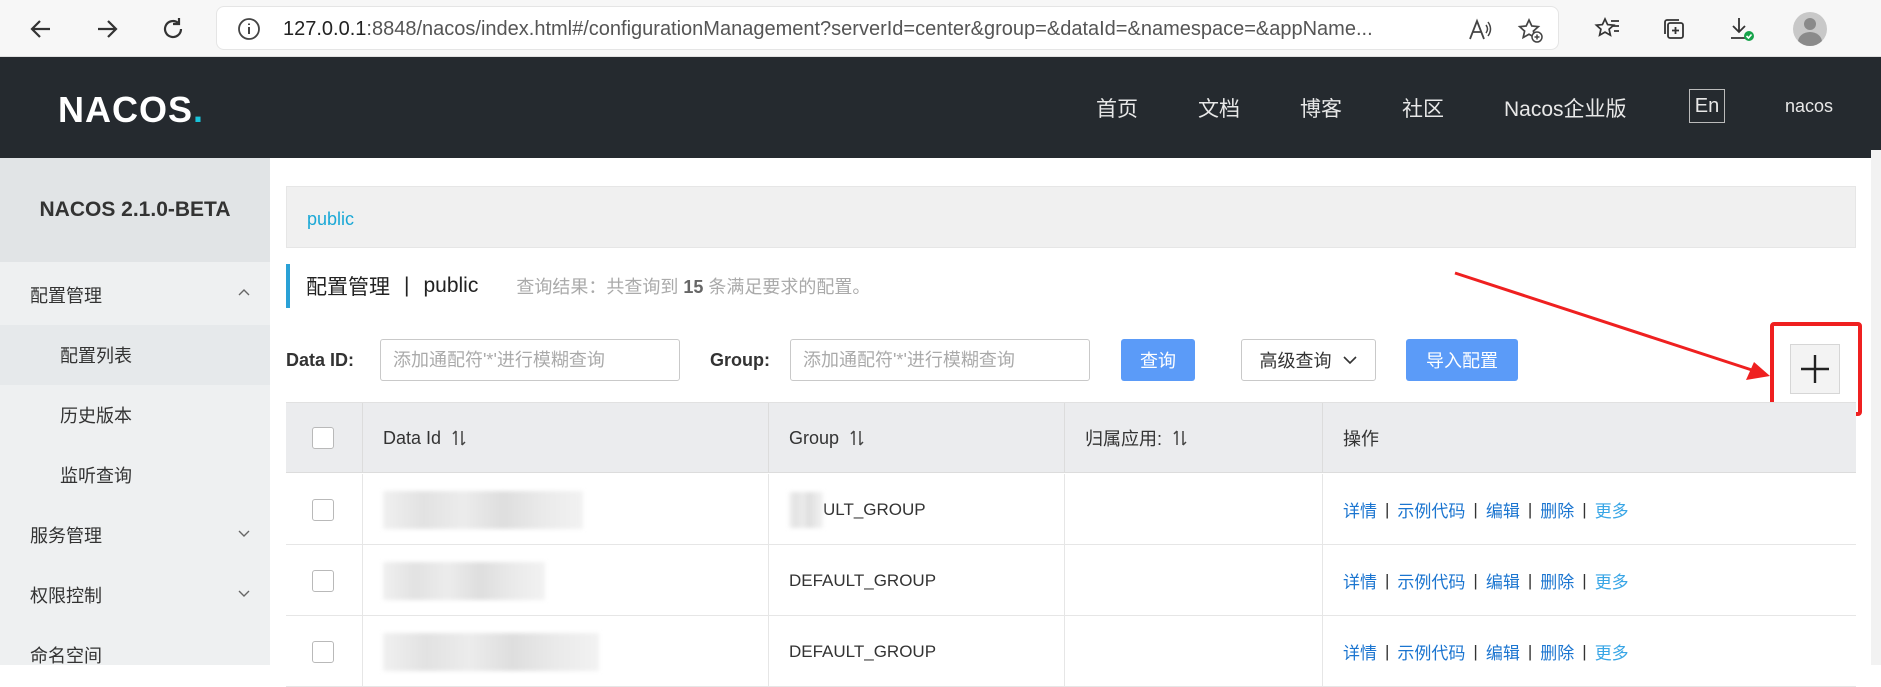 This screenshot has height=687, width=1881. What do you see at coordinates (1612, 325) in the screenshot?
I see `annotation-arrow` at bounding box center [1612, 325].